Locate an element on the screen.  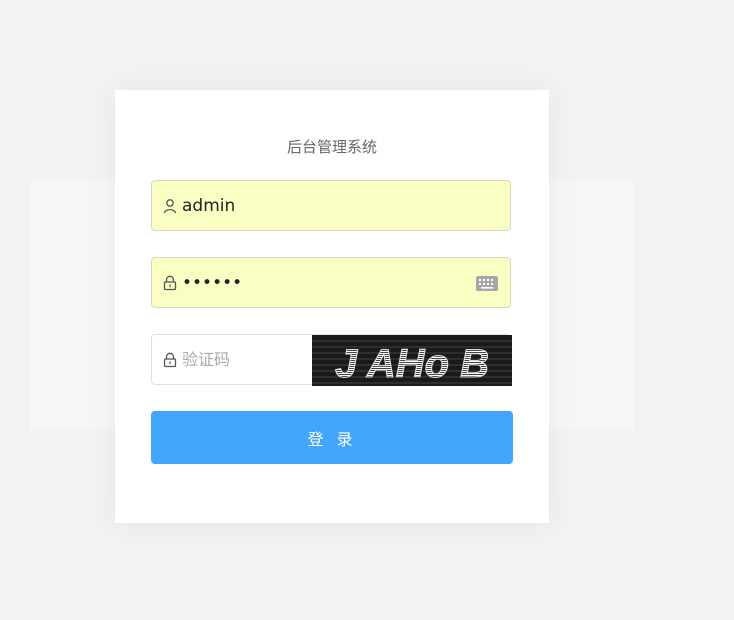
password-field is located at coordinates (331, 282).